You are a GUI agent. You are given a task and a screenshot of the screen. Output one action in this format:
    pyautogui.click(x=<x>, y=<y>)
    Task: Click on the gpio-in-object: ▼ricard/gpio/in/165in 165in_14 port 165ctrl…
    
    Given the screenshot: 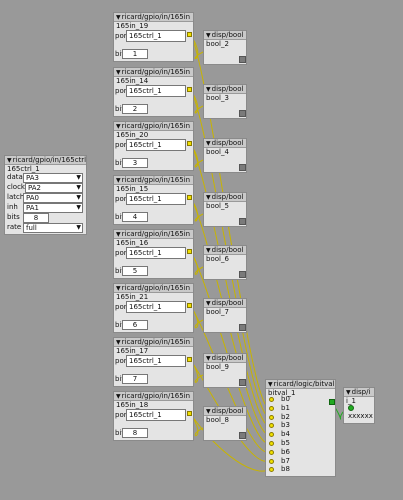 What is the action you would take?
    pyautogui.click(x=153, y=92)
    